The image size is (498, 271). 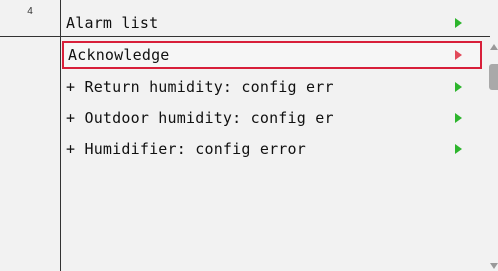 I want to click on menu-item-label: Acknowledge, so click(x=119, y=55).